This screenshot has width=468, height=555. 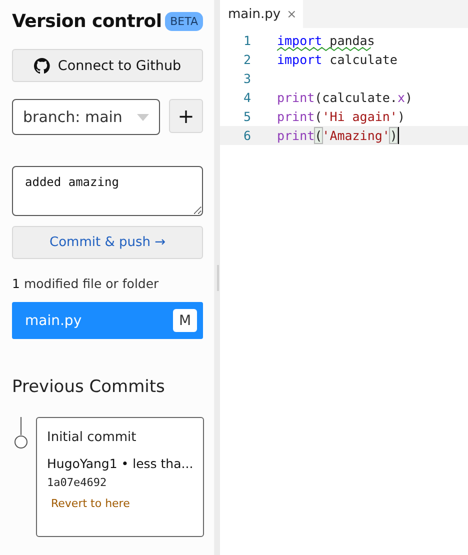 I want to click on section-title: Previous Commits, so click(x=89, y=387).